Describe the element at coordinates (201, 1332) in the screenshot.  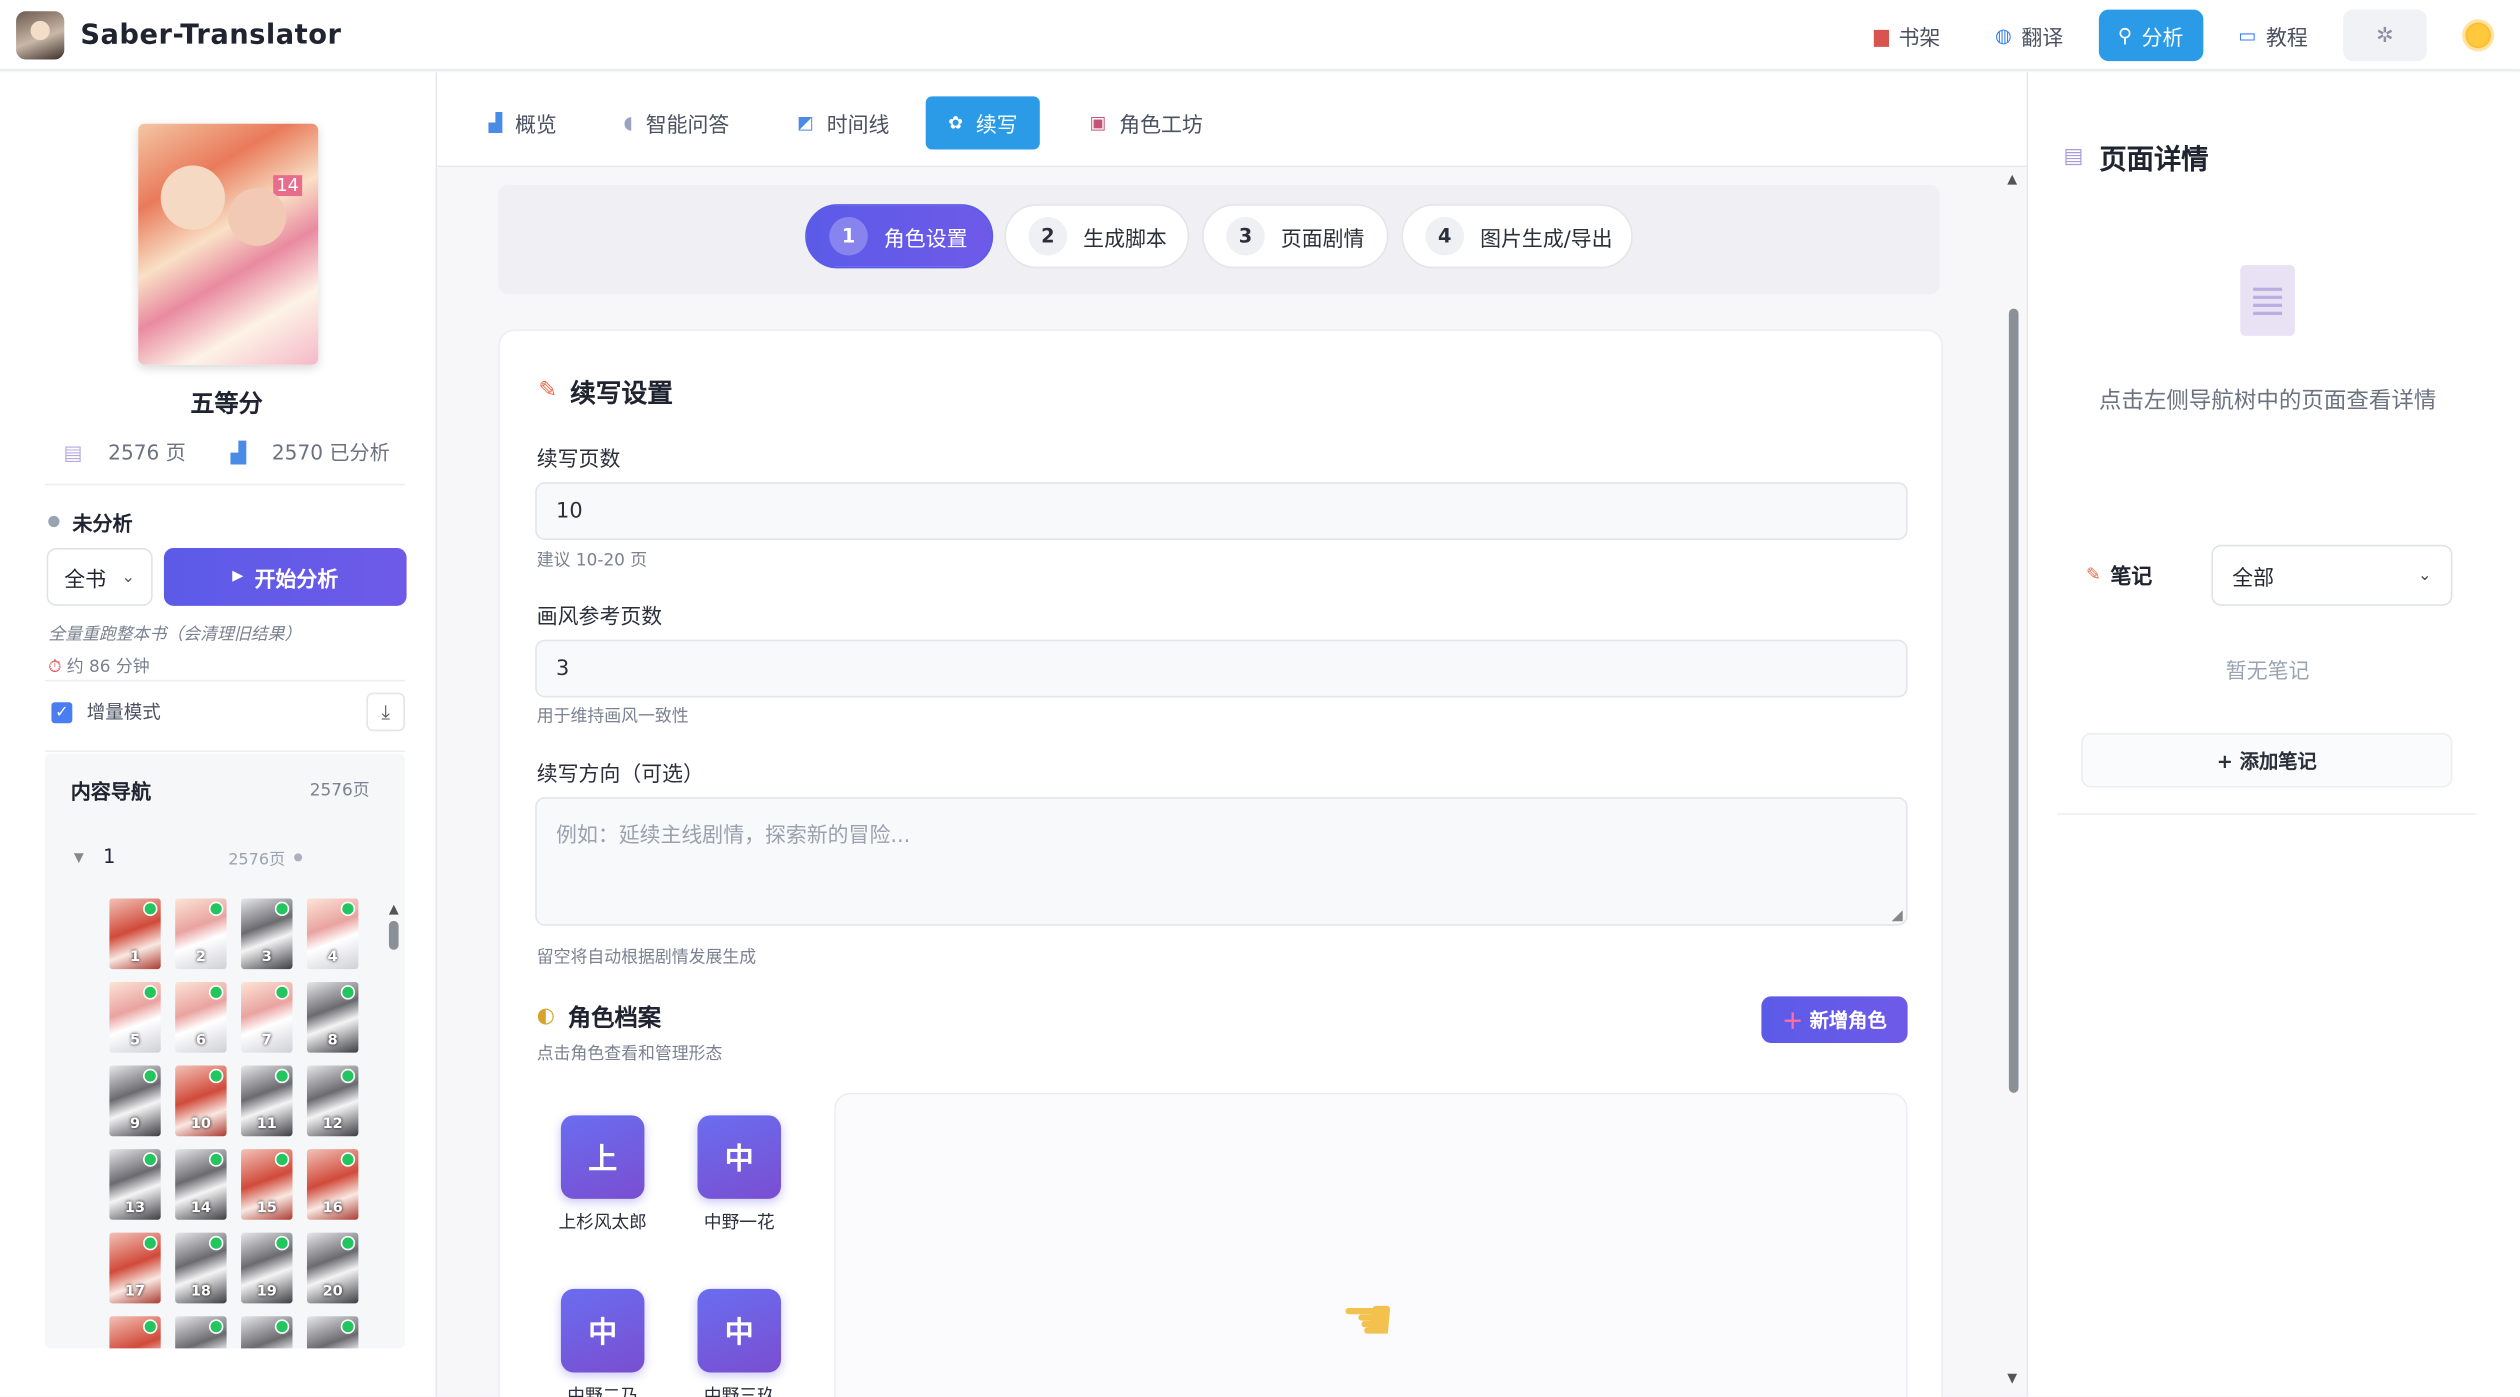
I see `page-thumbnail: 22` at that location.